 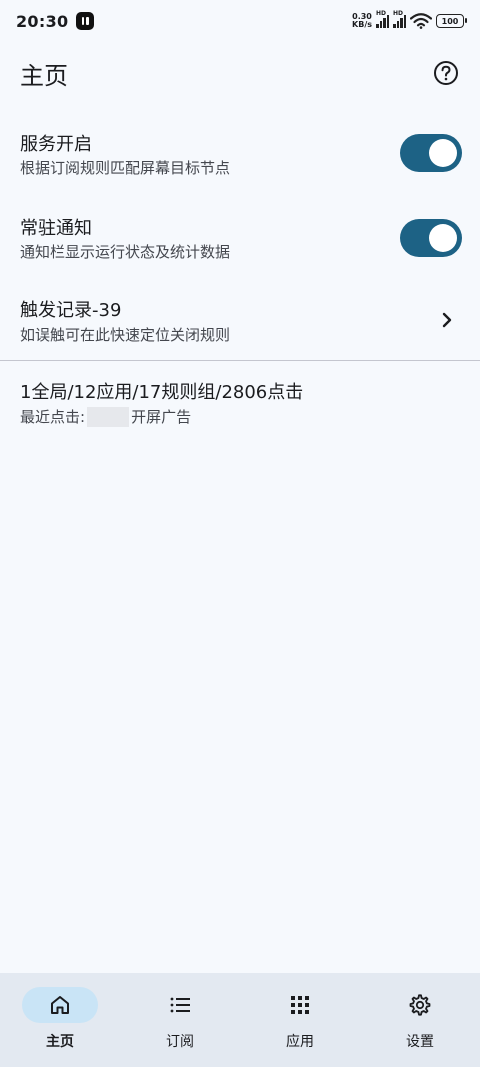 What do you see at coordinates (53, 417) in the screenshot?
I see `recent-click-label: 最近点击:` at bounding box center [53, 417].